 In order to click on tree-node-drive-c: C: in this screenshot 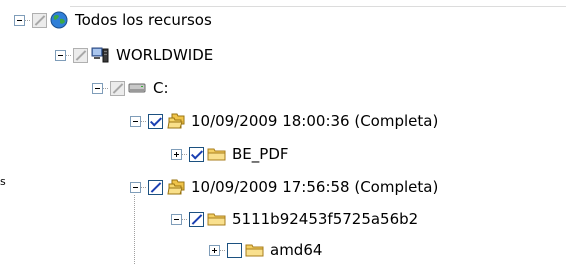, I will do `click(130, 88)`.